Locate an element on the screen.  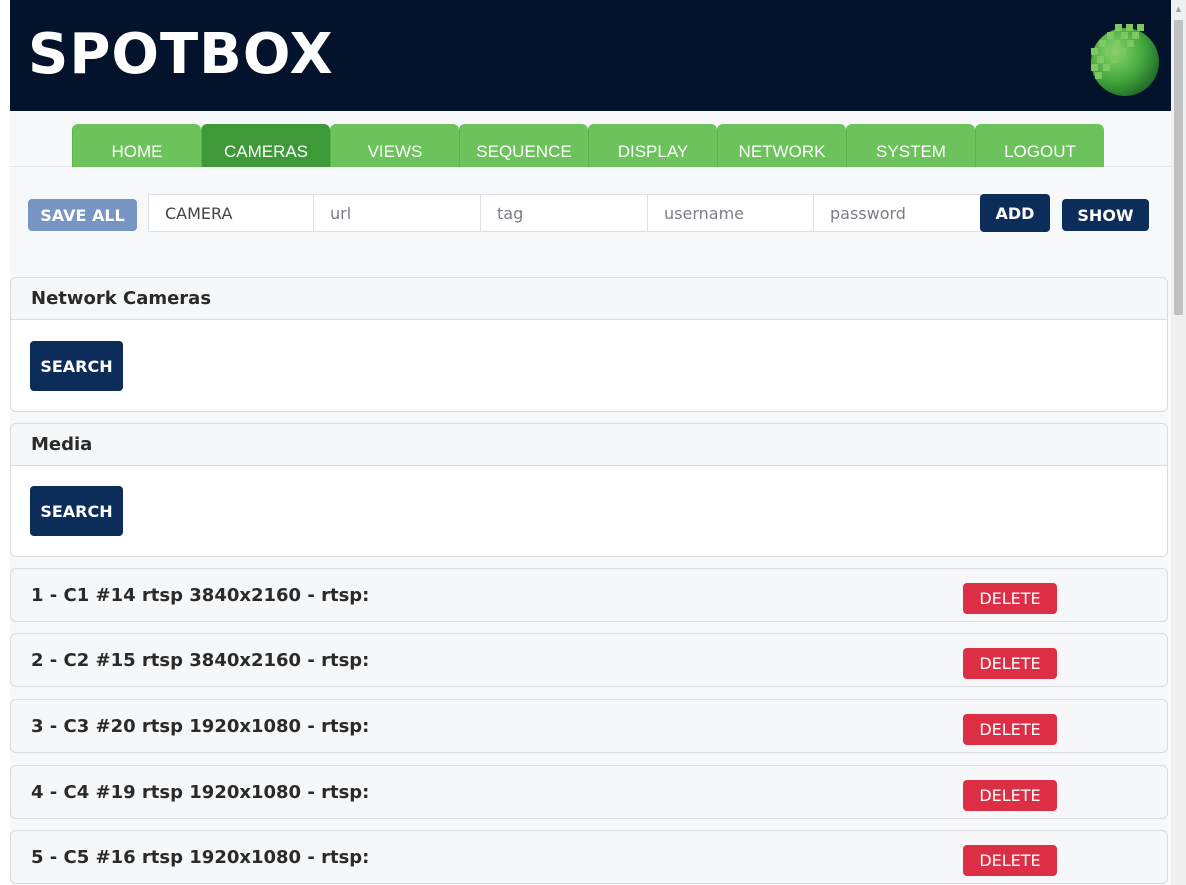
camera-row: 3 - C3 #20 rtsp 1920x1080 - rtsp: DELETE is located at coordinates (589, 726).